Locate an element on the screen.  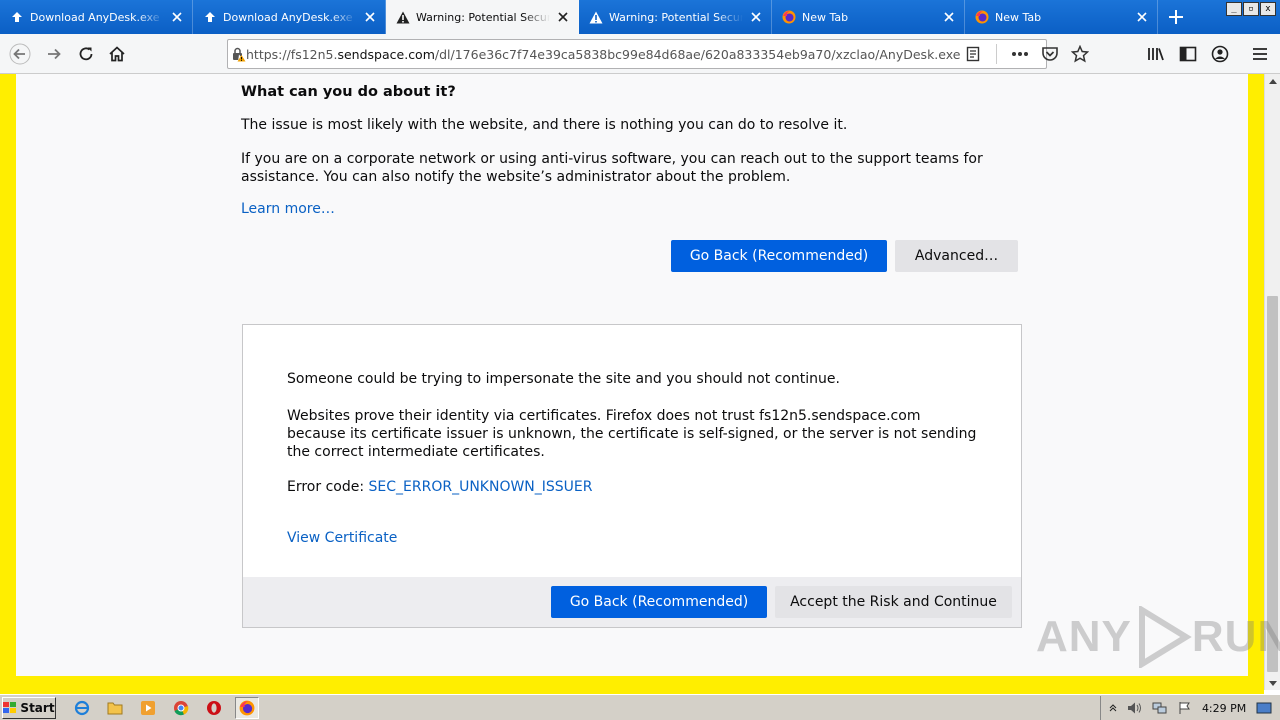
back-button is located at coordinates (20, 54).